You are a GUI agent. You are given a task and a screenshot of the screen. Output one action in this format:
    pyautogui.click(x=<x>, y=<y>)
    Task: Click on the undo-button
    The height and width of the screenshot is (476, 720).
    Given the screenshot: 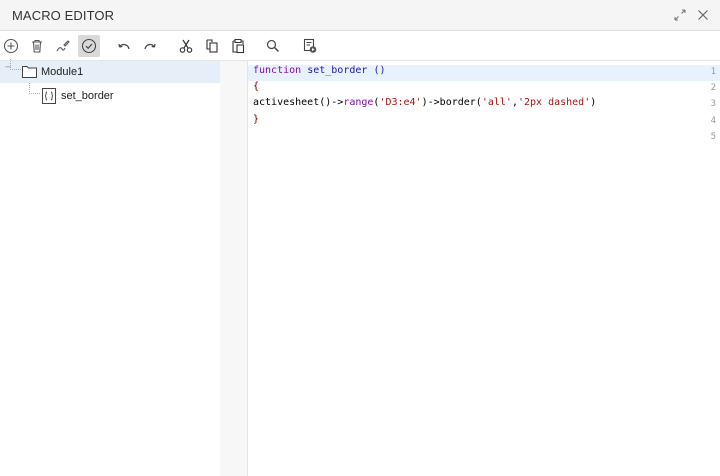 What is the action you would take?
    pyautogui.click(x=124, y=46)
    